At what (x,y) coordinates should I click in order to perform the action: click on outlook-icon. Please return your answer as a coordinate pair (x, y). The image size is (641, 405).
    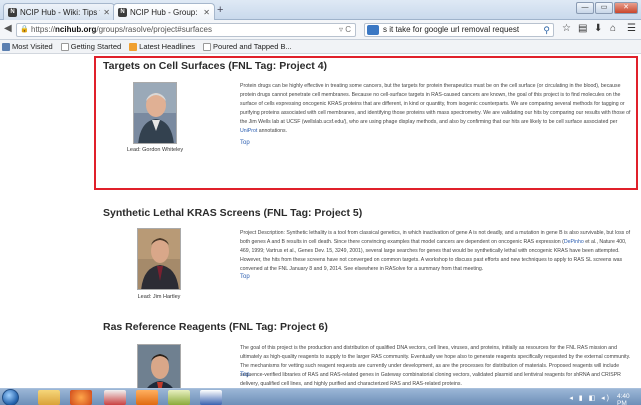
    Looking at the image, I should click on (147, 397).